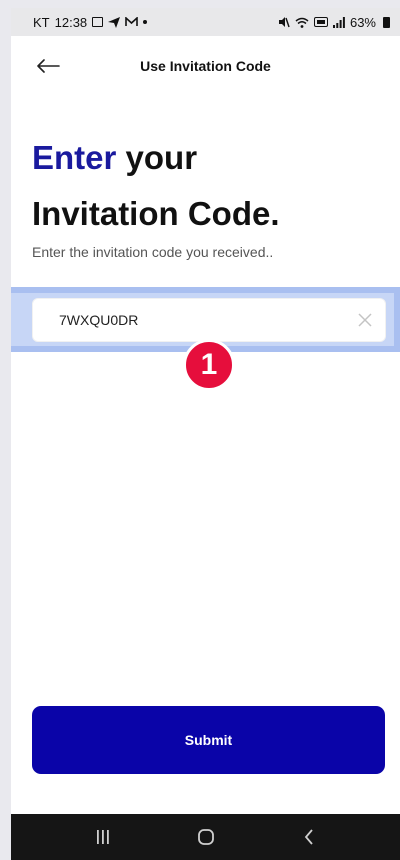 The width and height of the screenshot is (400, 860). I want to click on home-icon, so click(205, 837).